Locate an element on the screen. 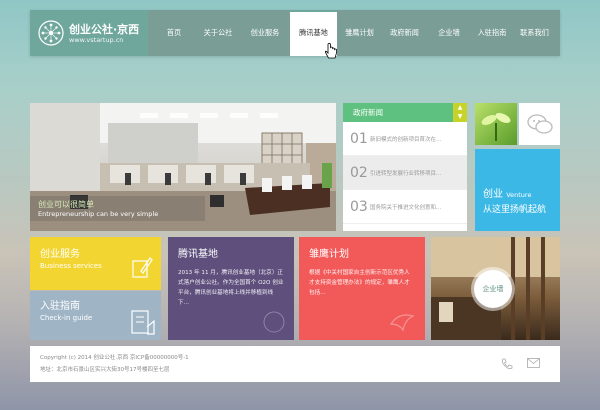 The image size is (600, 410). phone-icon is located at coordinates (507, 364).